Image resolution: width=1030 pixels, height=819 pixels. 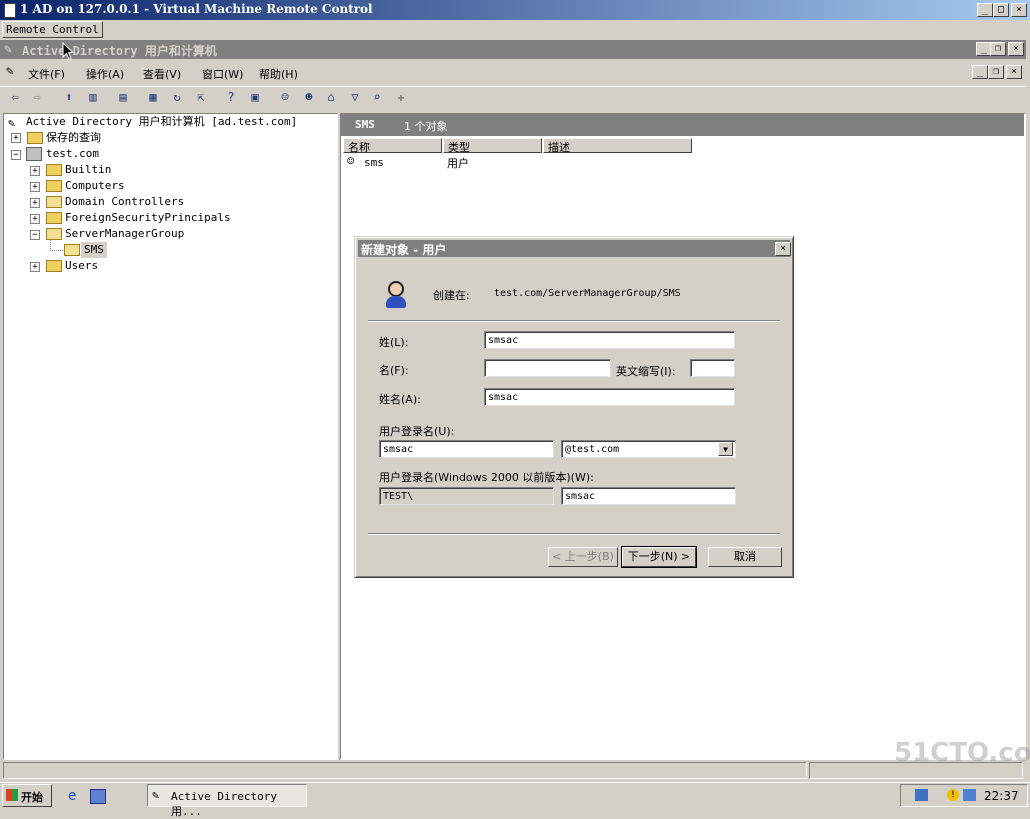 What do you see at coordinates (255, 97) in the screenshot?
I see `console-view-icon: ▣` at bounding box center [255, 97].